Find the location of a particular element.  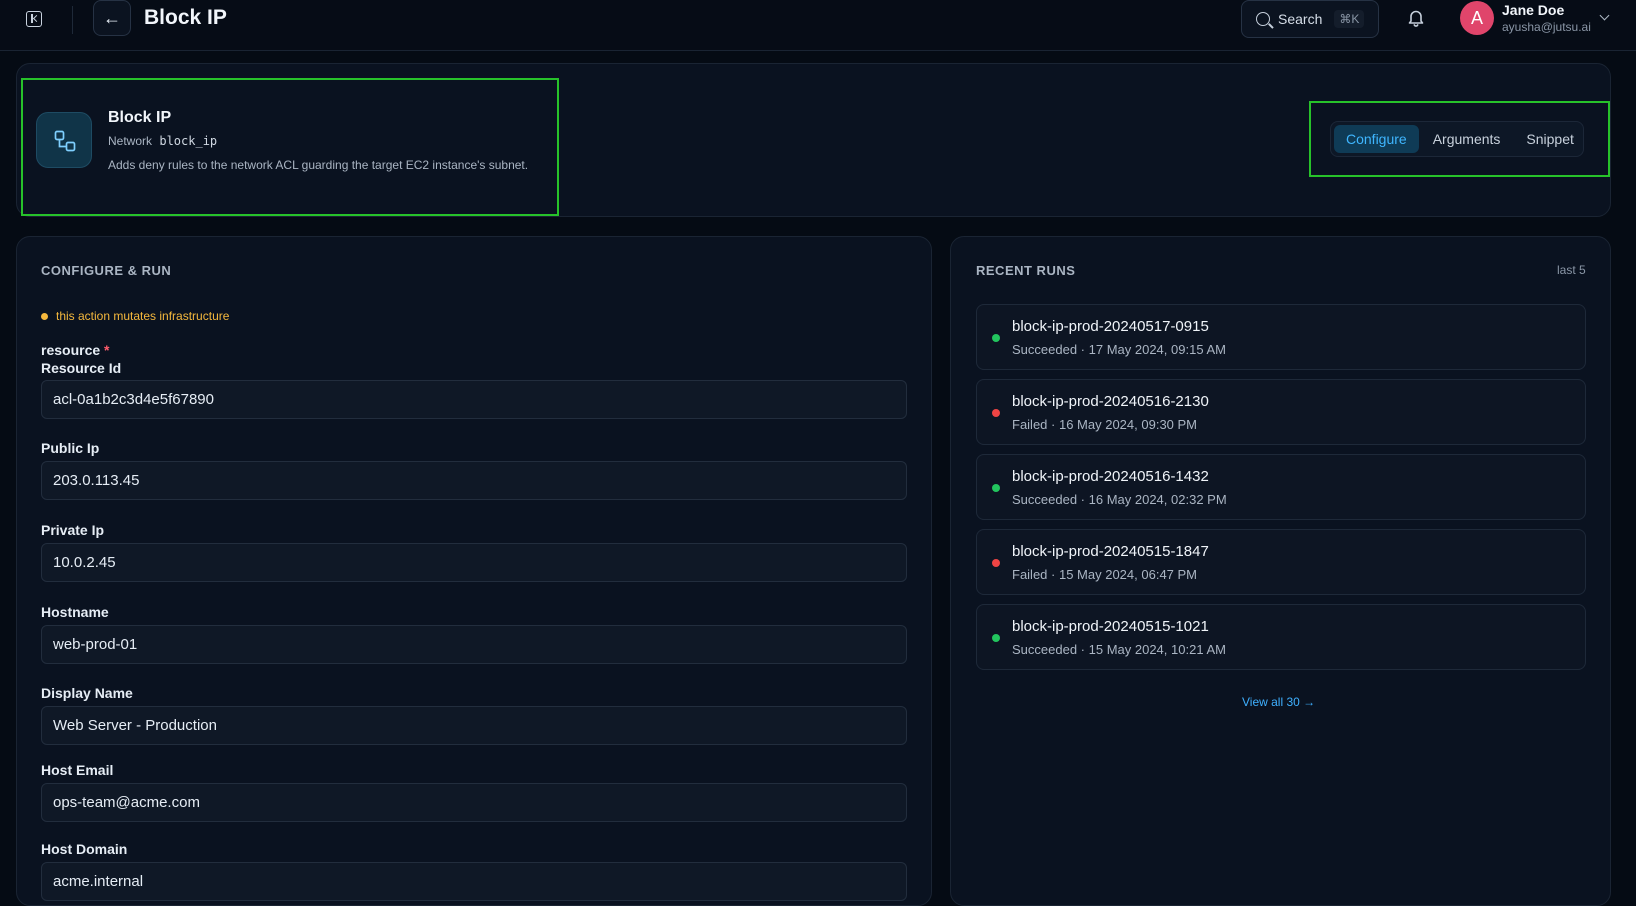

view-all-runs-link: View all 30 → is located at coordinates (1278, 702).